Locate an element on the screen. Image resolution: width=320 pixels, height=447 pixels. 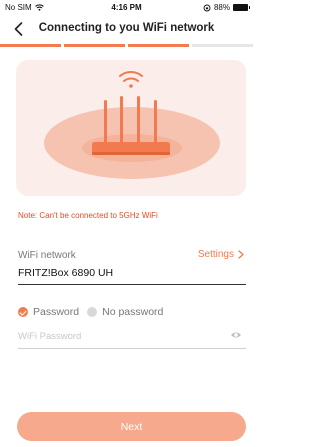
radio-password-label: Password is located at coordinates (56, 312).